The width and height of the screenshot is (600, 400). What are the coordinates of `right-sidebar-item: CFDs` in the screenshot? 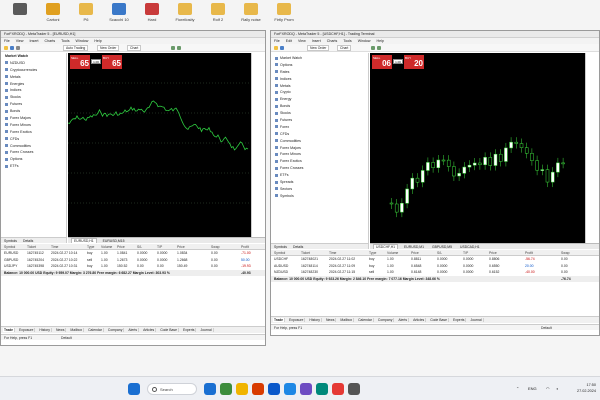 It's located at (319, 134).